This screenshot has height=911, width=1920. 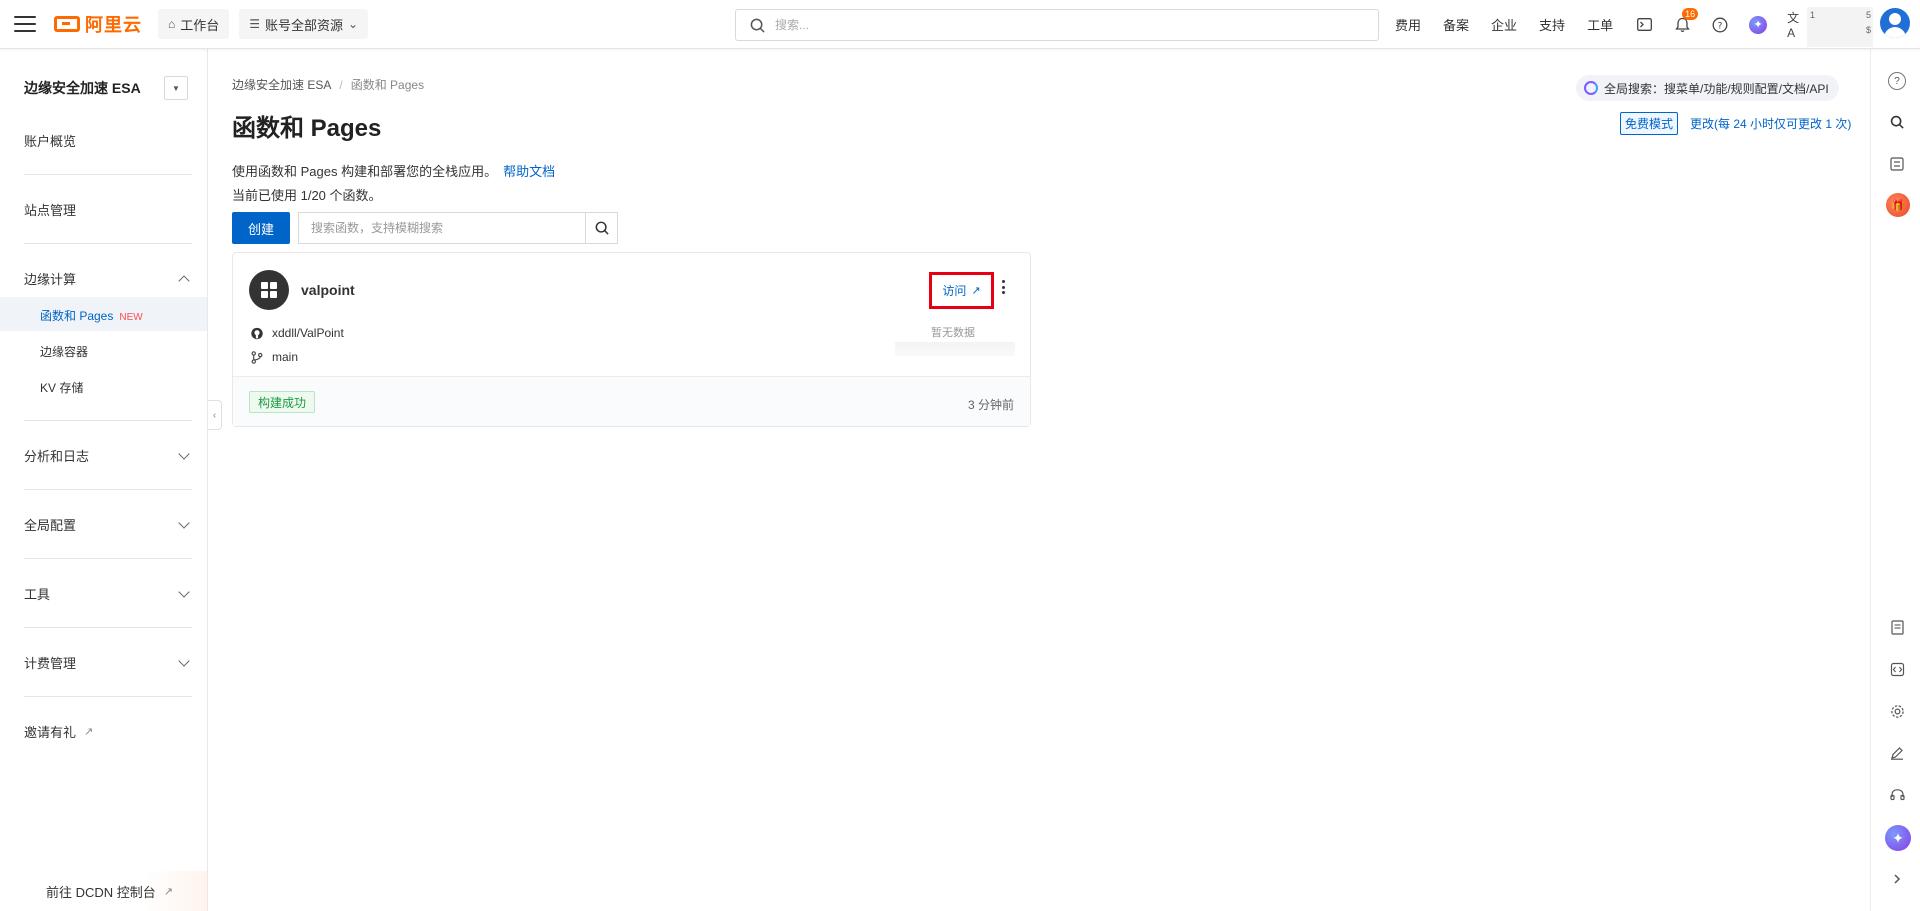 I want to click on sidebar-header: 边缘安全加速 ESA ▼, so click(x=106, y=88).